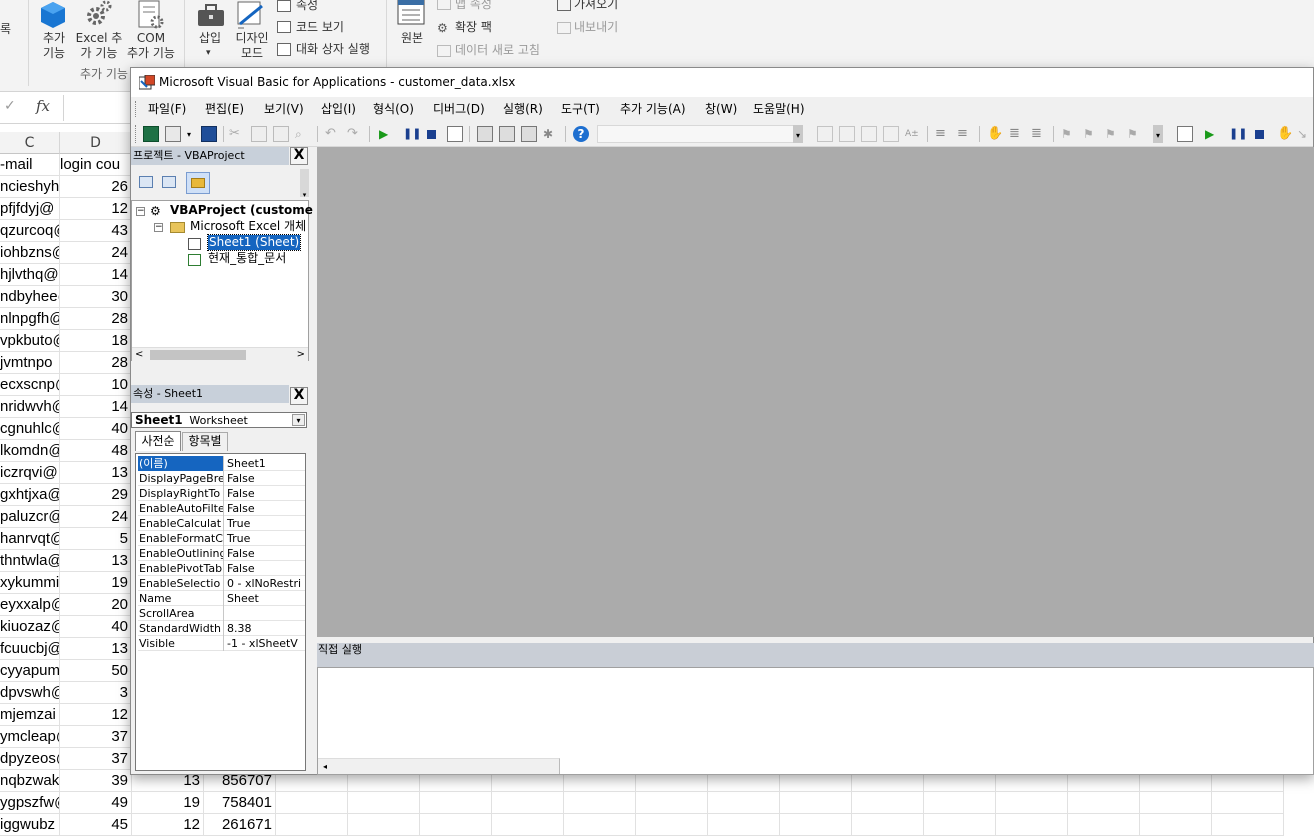 The image size is (1314, 838). I want to click on cell-value-f: 261671, so click(240, 825).